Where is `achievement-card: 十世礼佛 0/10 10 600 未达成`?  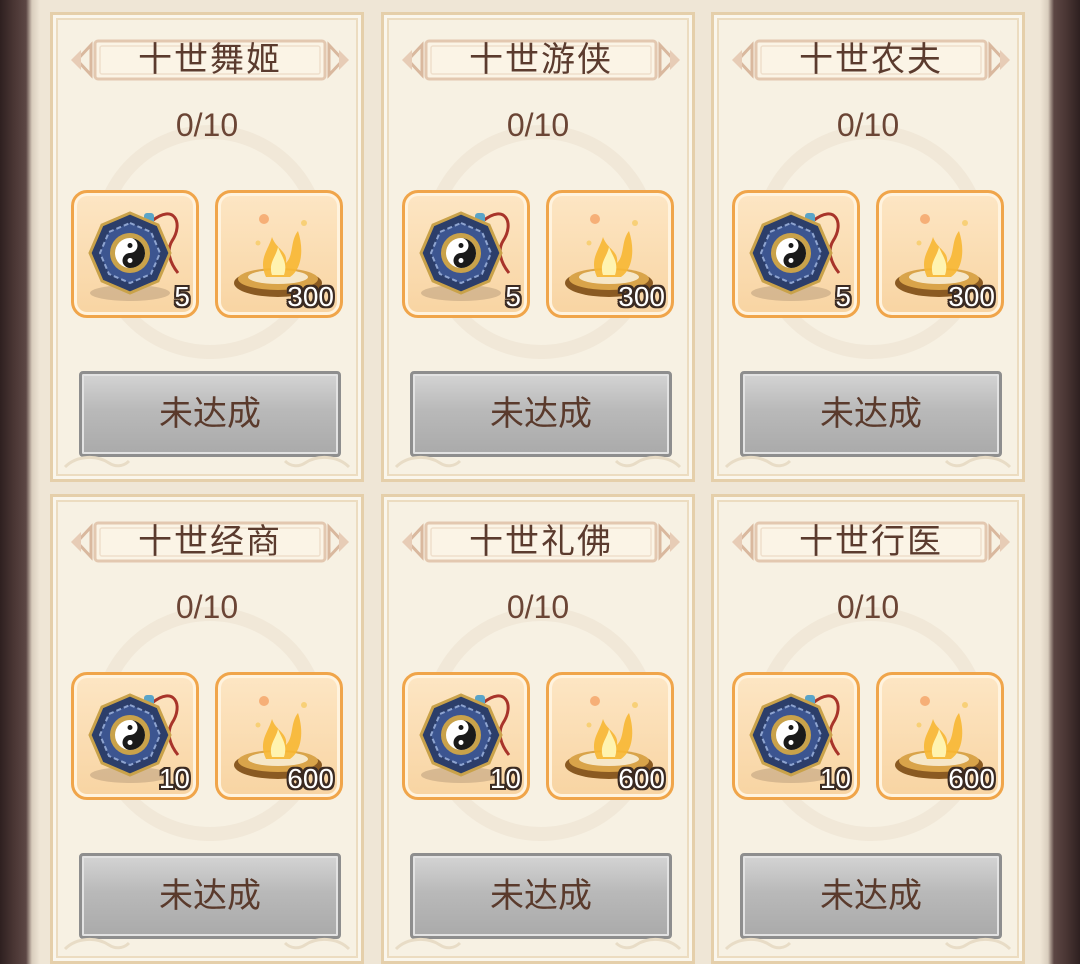 achievement-card: 十世礼佛 0/10 10 600 未达成 is located at coordinates (538, 729).